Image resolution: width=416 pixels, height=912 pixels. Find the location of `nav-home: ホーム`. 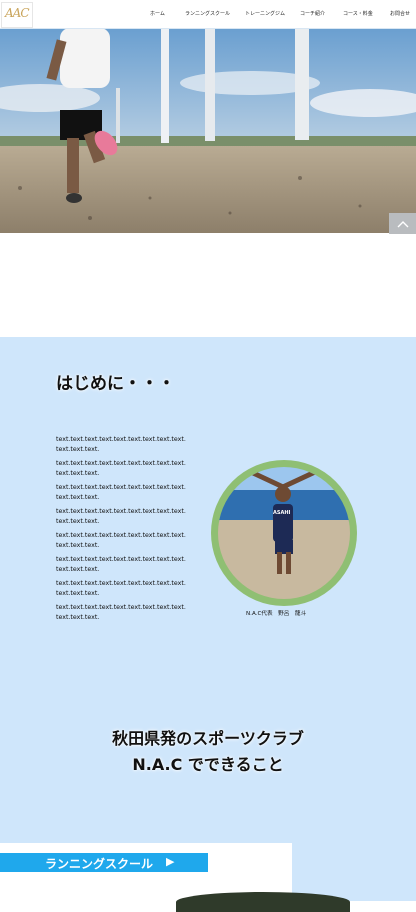

nav-home: ホーム is located at coordinates (157, 13).